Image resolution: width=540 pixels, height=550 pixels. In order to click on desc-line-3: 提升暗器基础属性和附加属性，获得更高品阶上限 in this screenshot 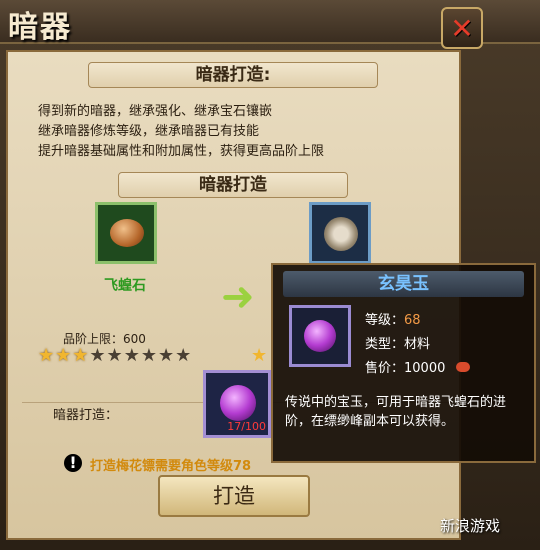, I will do `click(181, 151)`.